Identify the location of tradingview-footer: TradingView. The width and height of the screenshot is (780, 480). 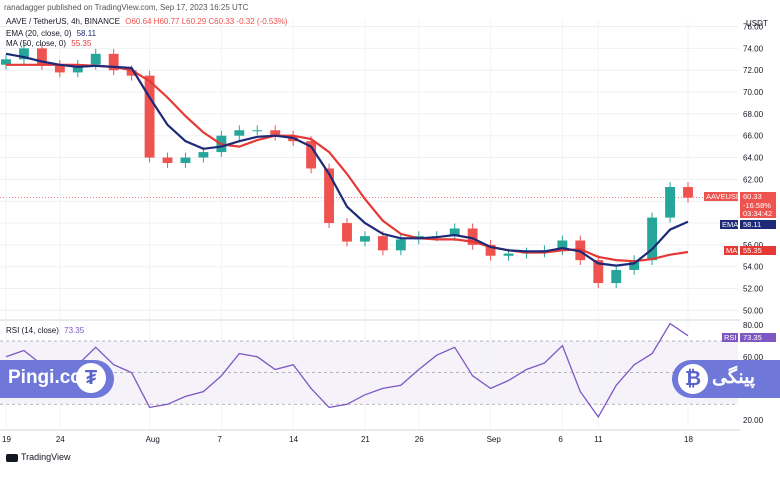
(38, 457).